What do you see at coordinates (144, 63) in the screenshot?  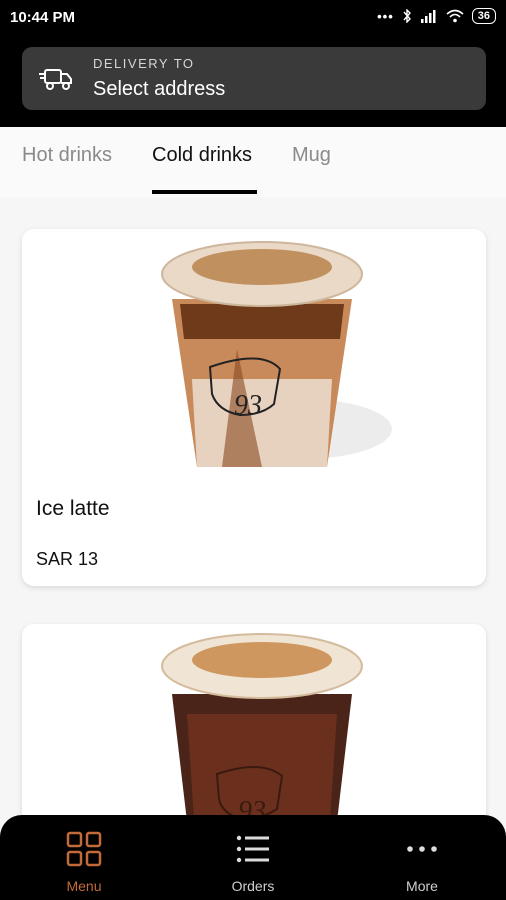 I see `delivery-label: DELIVERY TO` at bounding box center [144, 63].